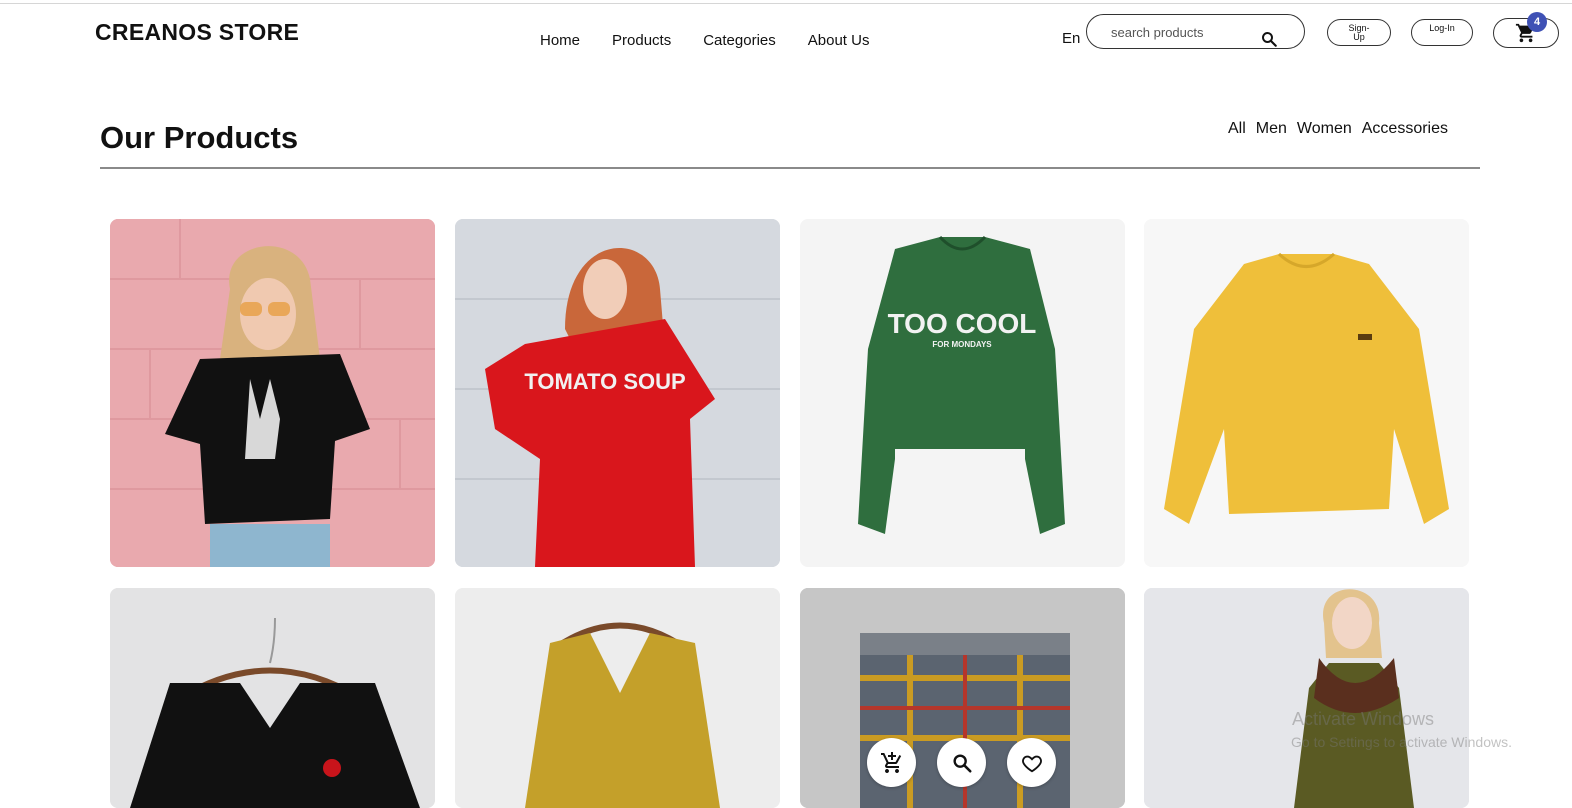  I want to click on filter-men: Men, so click(1271, 129).